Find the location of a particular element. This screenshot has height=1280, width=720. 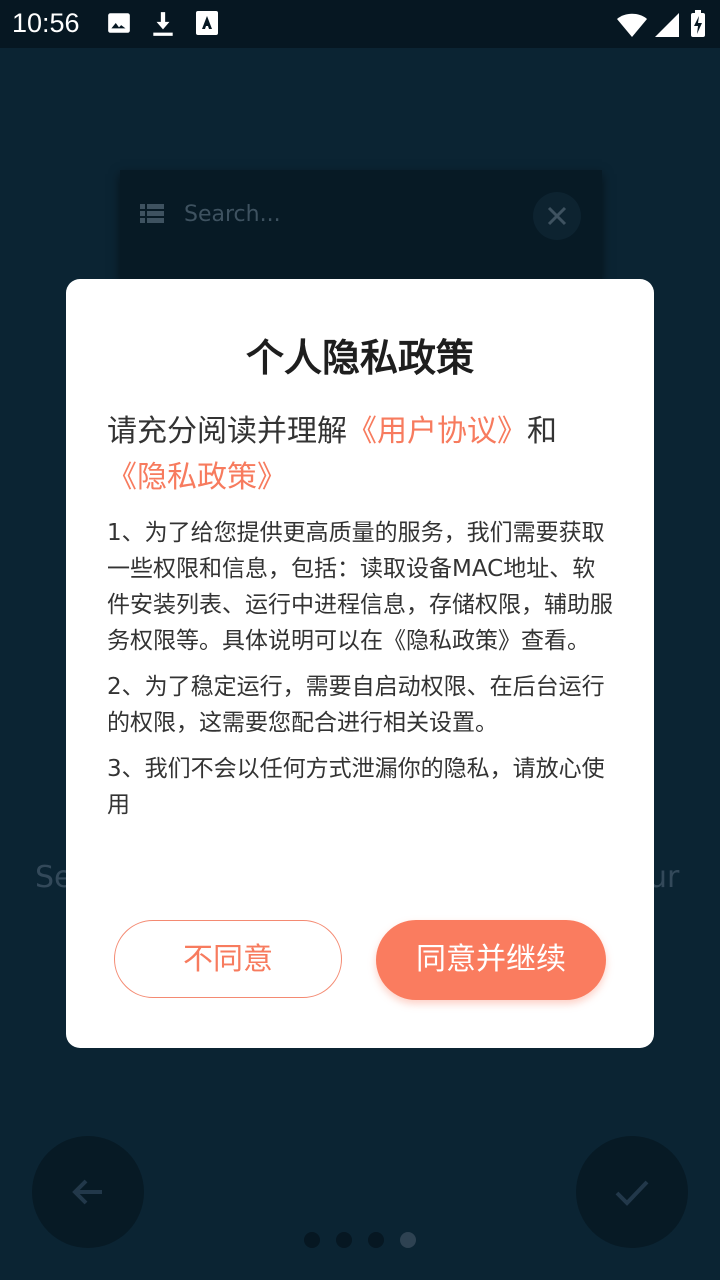

disagree-button: 不同意 is located at coordinates (228, 959).